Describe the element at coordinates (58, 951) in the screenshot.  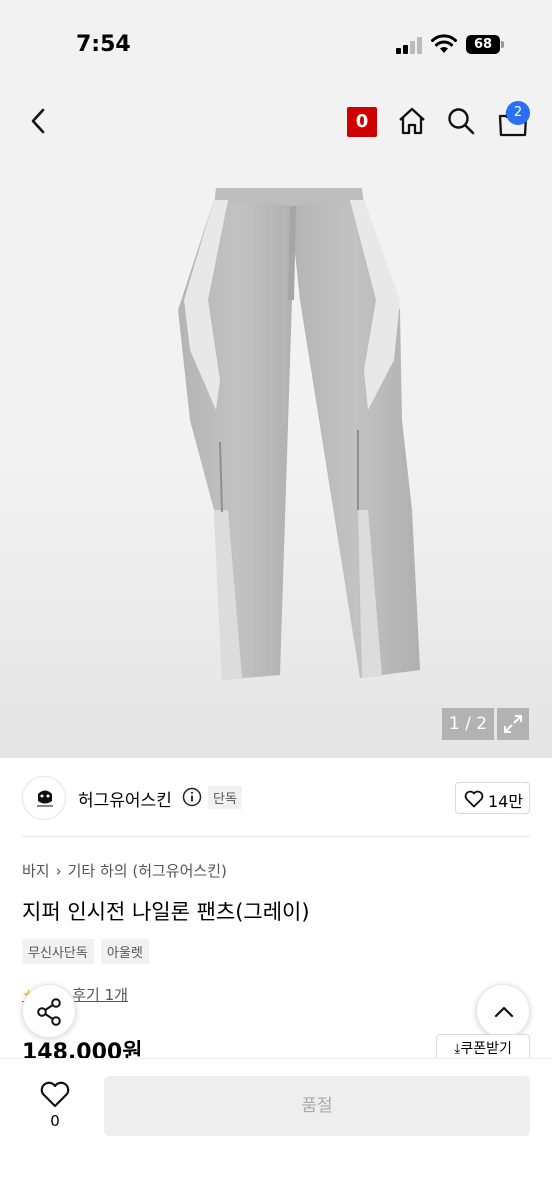
I see `tag-exclusive: 무신사단독` at that location.